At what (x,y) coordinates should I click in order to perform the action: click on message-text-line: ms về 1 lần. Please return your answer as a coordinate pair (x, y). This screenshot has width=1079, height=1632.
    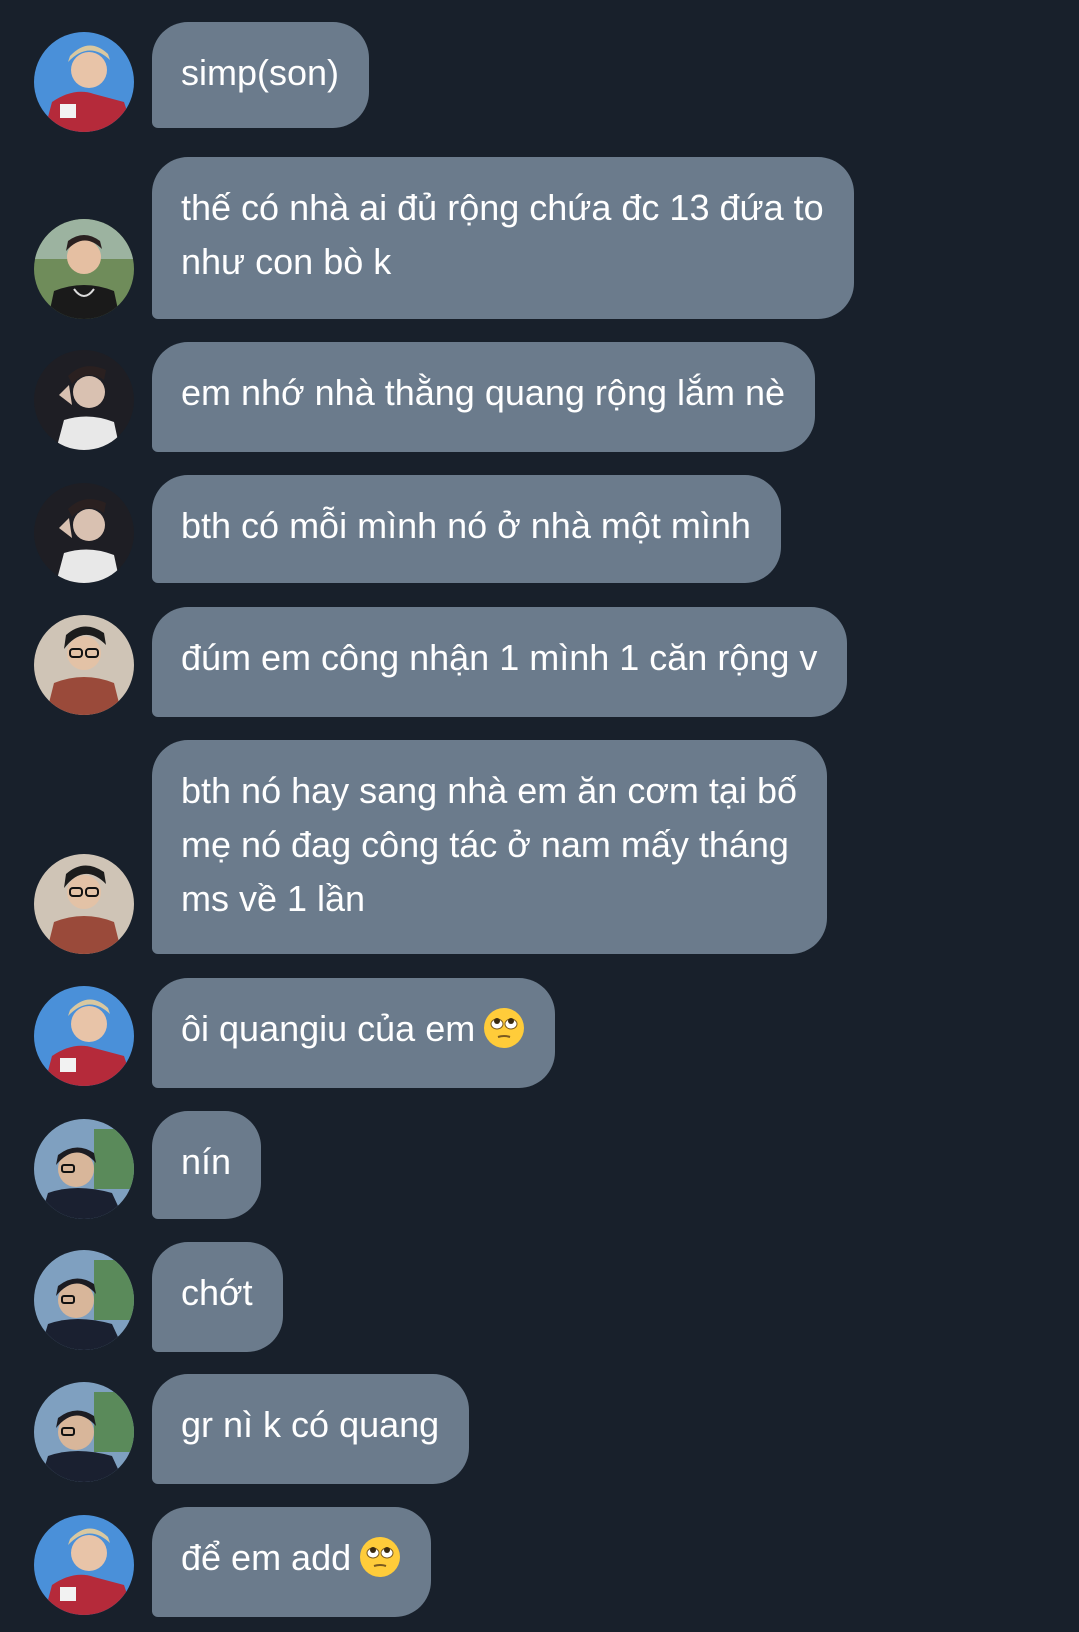
    Looking at the image, I should click on (273, 898).